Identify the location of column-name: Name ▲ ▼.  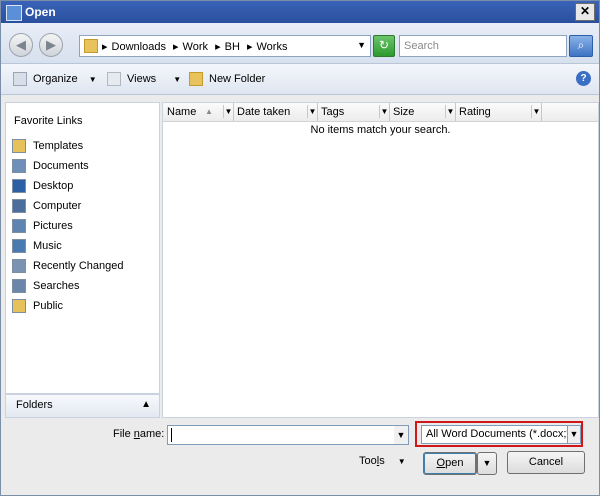
(198, 112).